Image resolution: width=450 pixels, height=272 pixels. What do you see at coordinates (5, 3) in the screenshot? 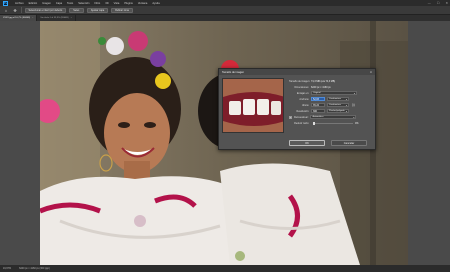
I see `photoshop-logo: Ps` at bounding box center [5, 3].